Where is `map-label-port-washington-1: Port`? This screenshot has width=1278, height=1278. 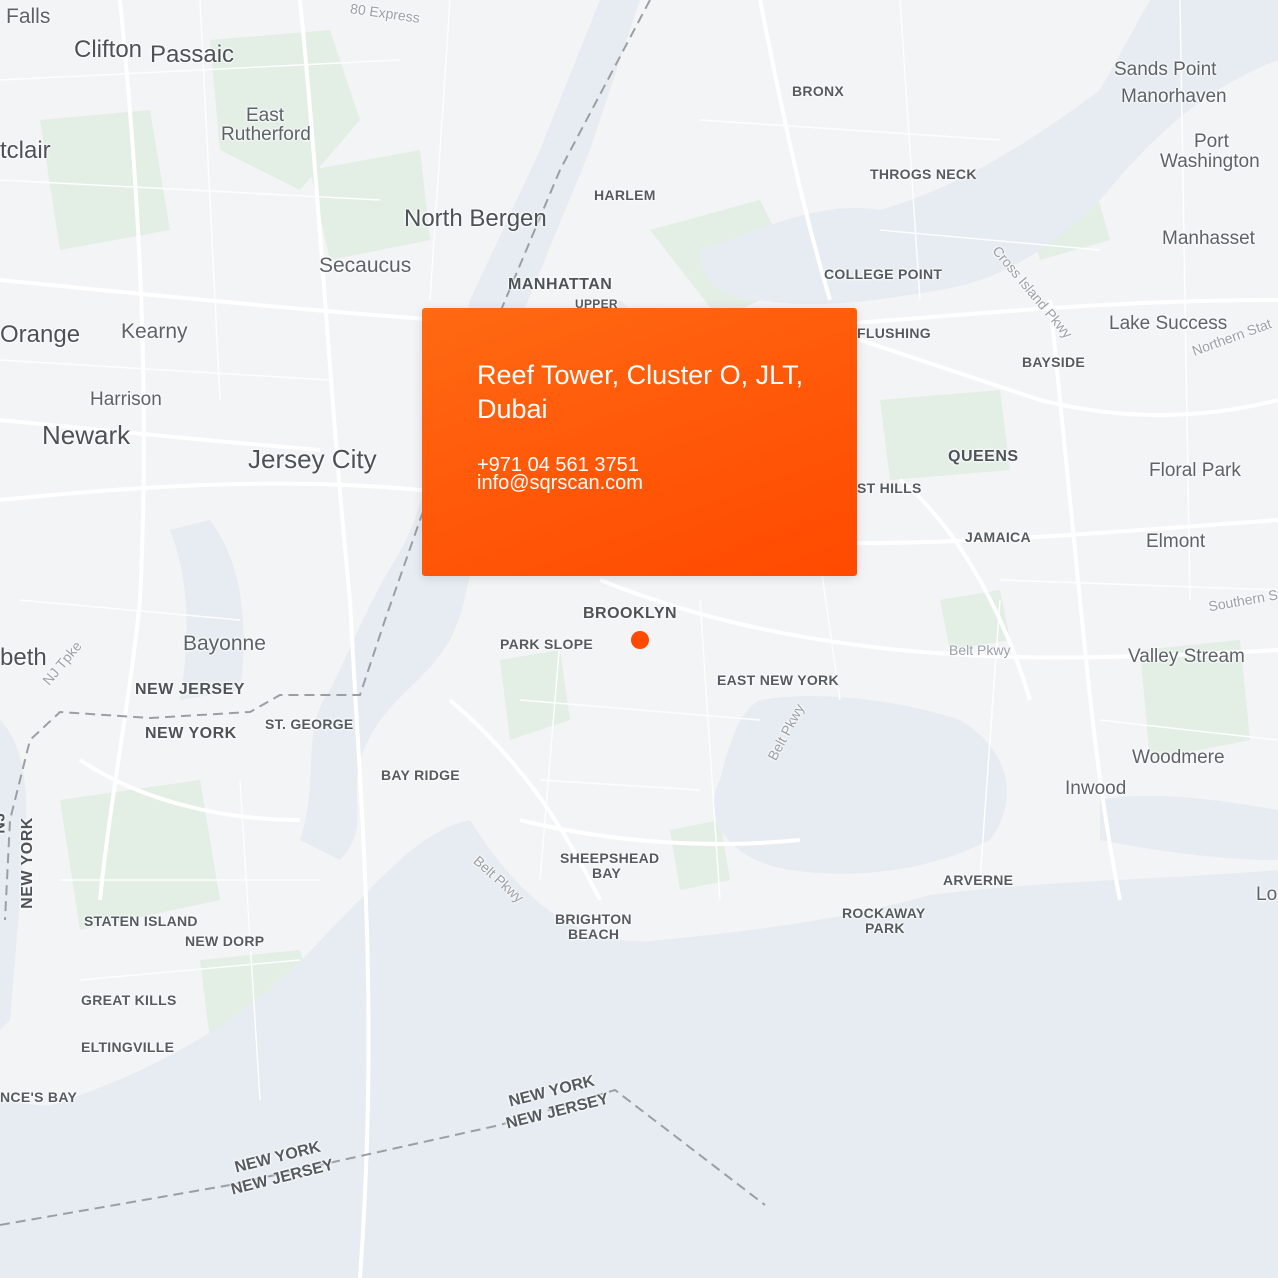 map-label-port-washington-1: Port is located at coordinates (1211, 141).